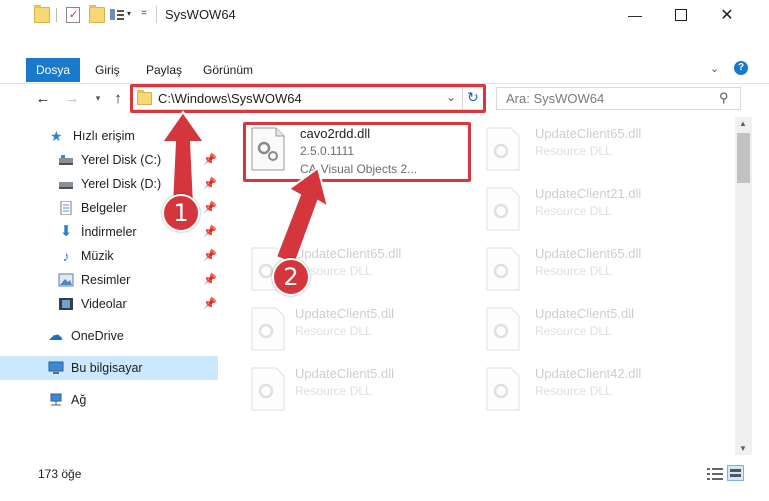 The image size is (769, 501). What do you see at coordinates (743, 448) in the screenshot?
I see `scroll-down-icon: ▼` at bounding box center [743, 448].